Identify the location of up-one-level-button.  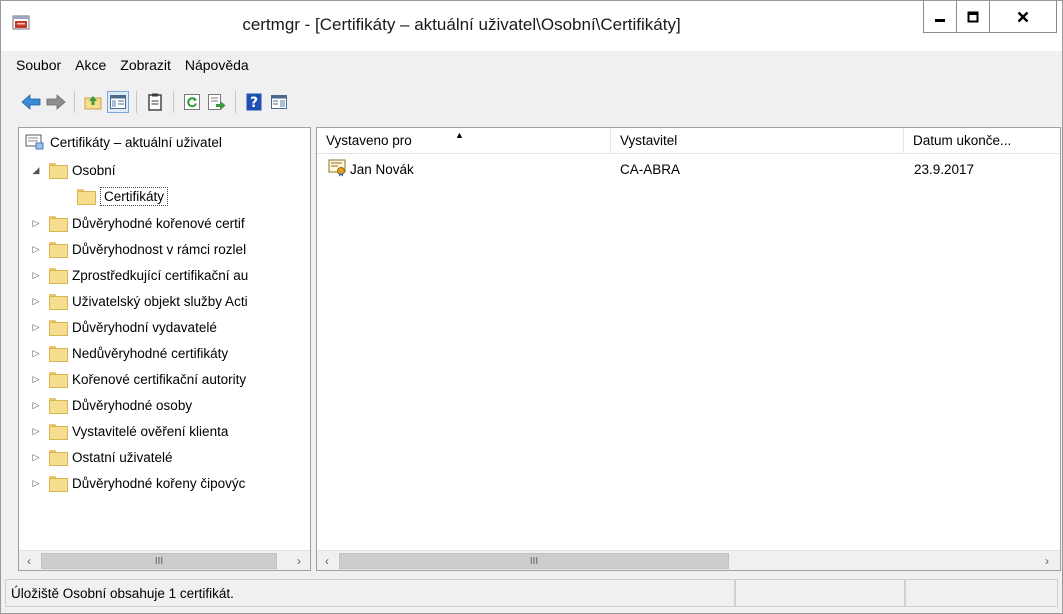
(93, 102).